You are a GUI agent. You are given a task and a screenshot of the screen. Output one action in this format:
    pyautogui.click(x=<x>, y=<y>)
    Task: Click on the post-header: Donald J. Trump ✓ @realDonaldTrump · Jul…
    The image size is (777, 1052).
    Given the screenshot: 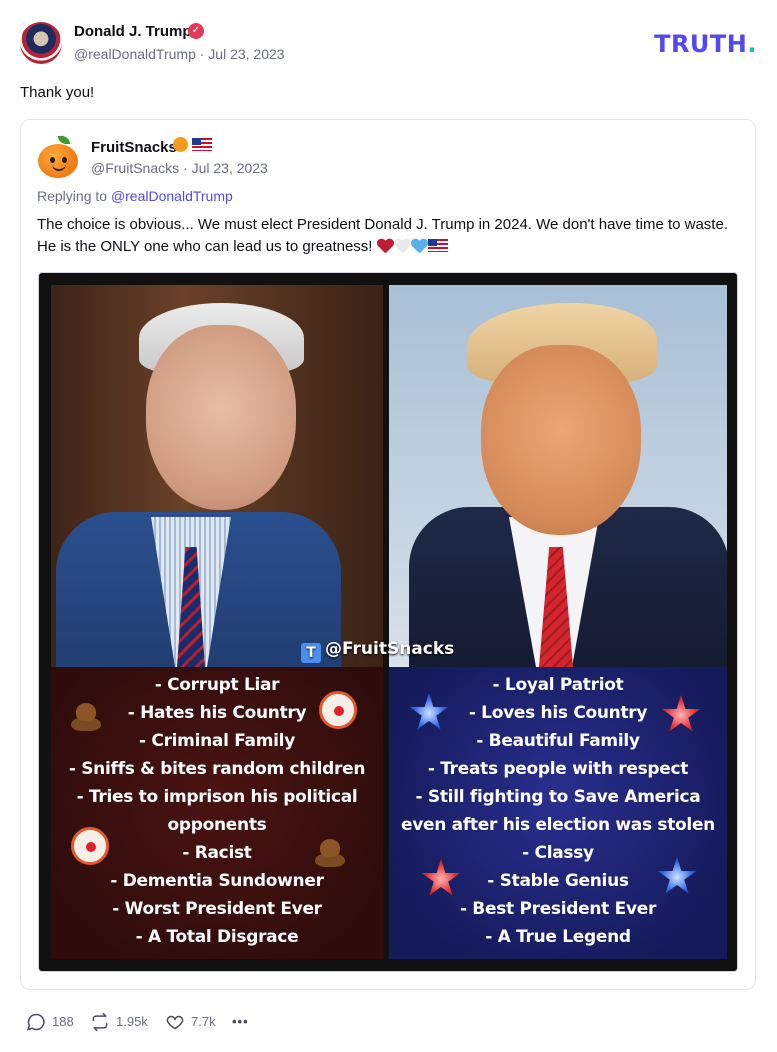 What is the action you would take?
    pyautogui.click(x=388, y=43)
    